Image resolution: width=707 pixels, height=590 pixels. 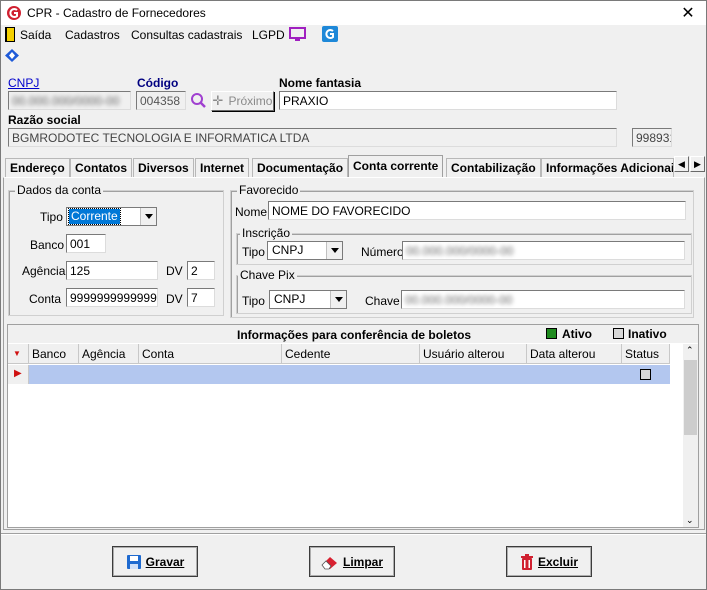 I want to click on numero-label: Número, so click(x=382, y=252).